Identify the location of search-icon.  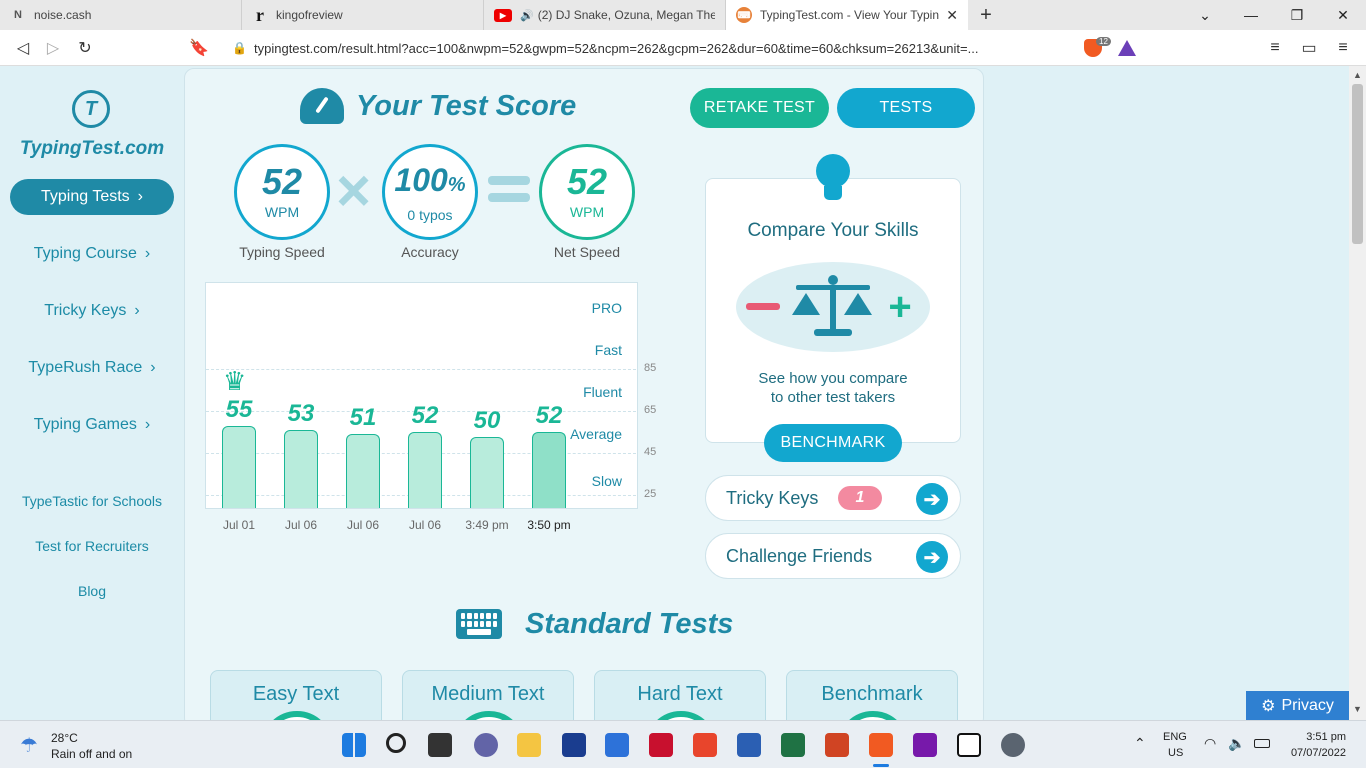
(396, 743).